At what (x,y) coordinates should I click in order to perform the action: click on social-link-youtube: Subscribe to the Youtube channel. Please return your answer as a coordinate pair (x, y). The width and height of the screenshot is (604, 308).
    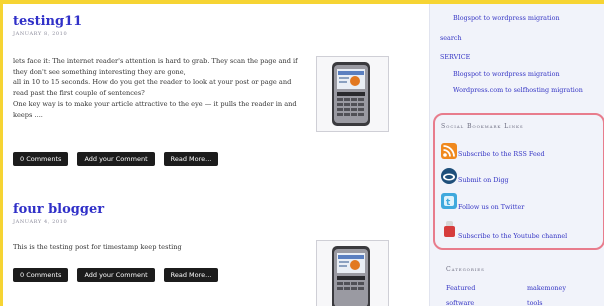
    Looking at the image, I should click on (512, 236).